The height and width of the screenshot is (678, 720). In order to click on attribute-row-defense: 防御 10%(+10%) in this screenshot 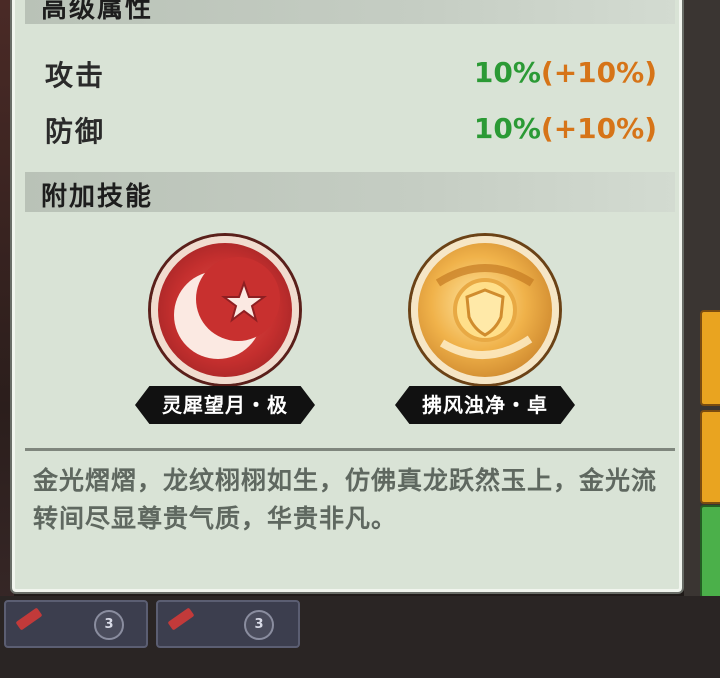, I will do `click(351, 130)`.